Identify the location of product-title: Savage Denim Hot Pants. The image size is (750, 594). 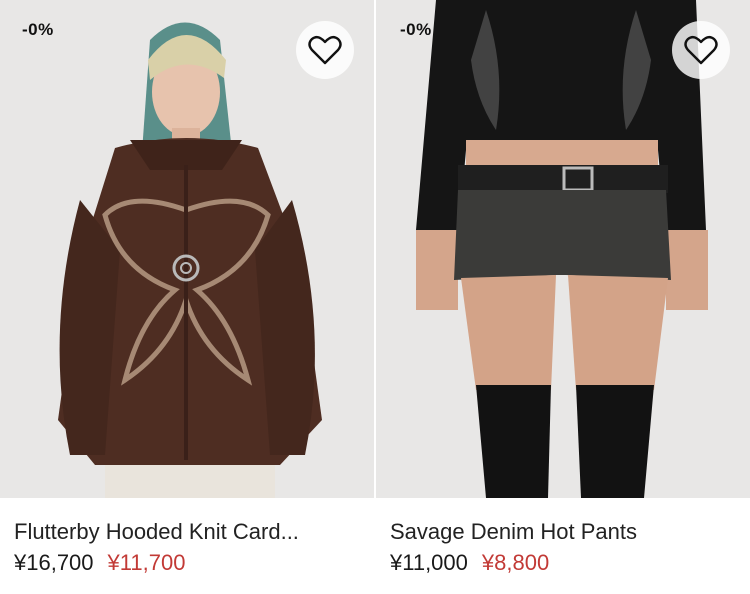
(565, 532).